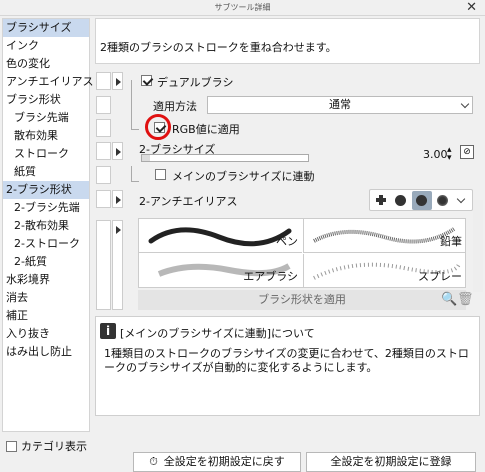 The height and width of the screenshot is (472, 485). What do you see at coordinates (46, 208) in the screenshot?
I see `sidebar-item: 2-ブラシ先端` at bounding box center [46, 208].